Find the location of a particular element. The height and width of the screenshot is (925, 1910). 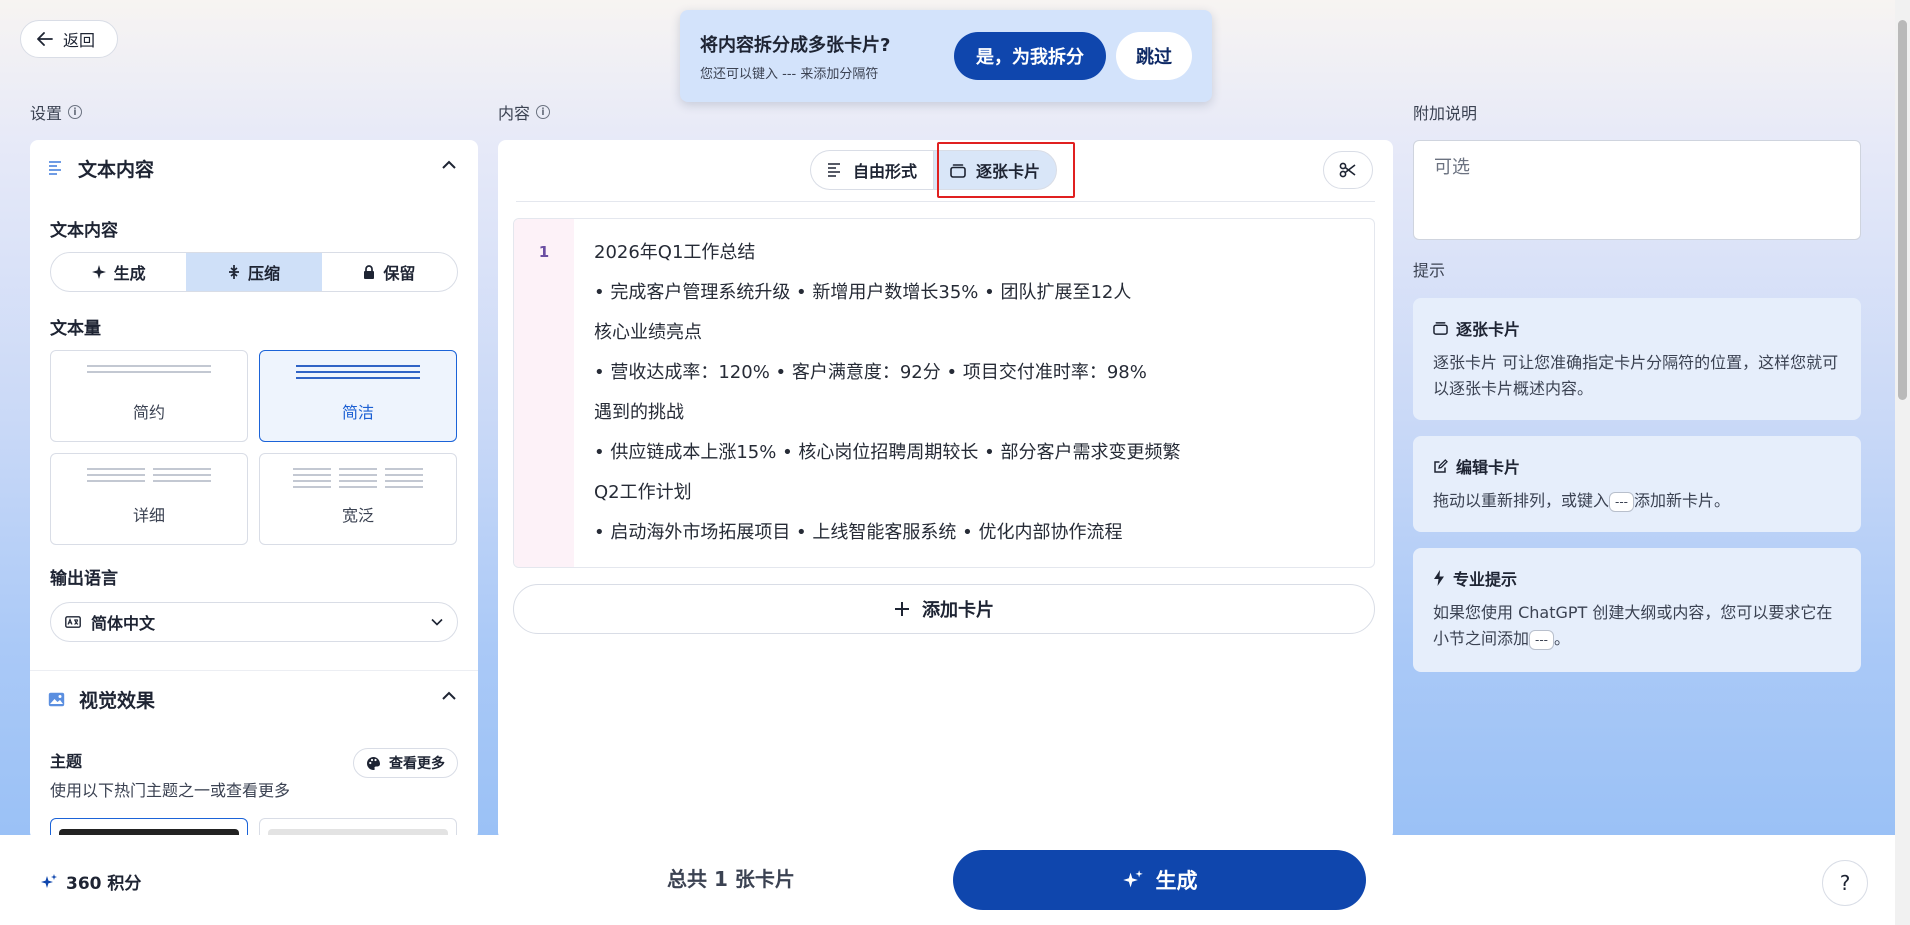

card-line: 核心业绩亮点 is located at coordinates (648, 332).